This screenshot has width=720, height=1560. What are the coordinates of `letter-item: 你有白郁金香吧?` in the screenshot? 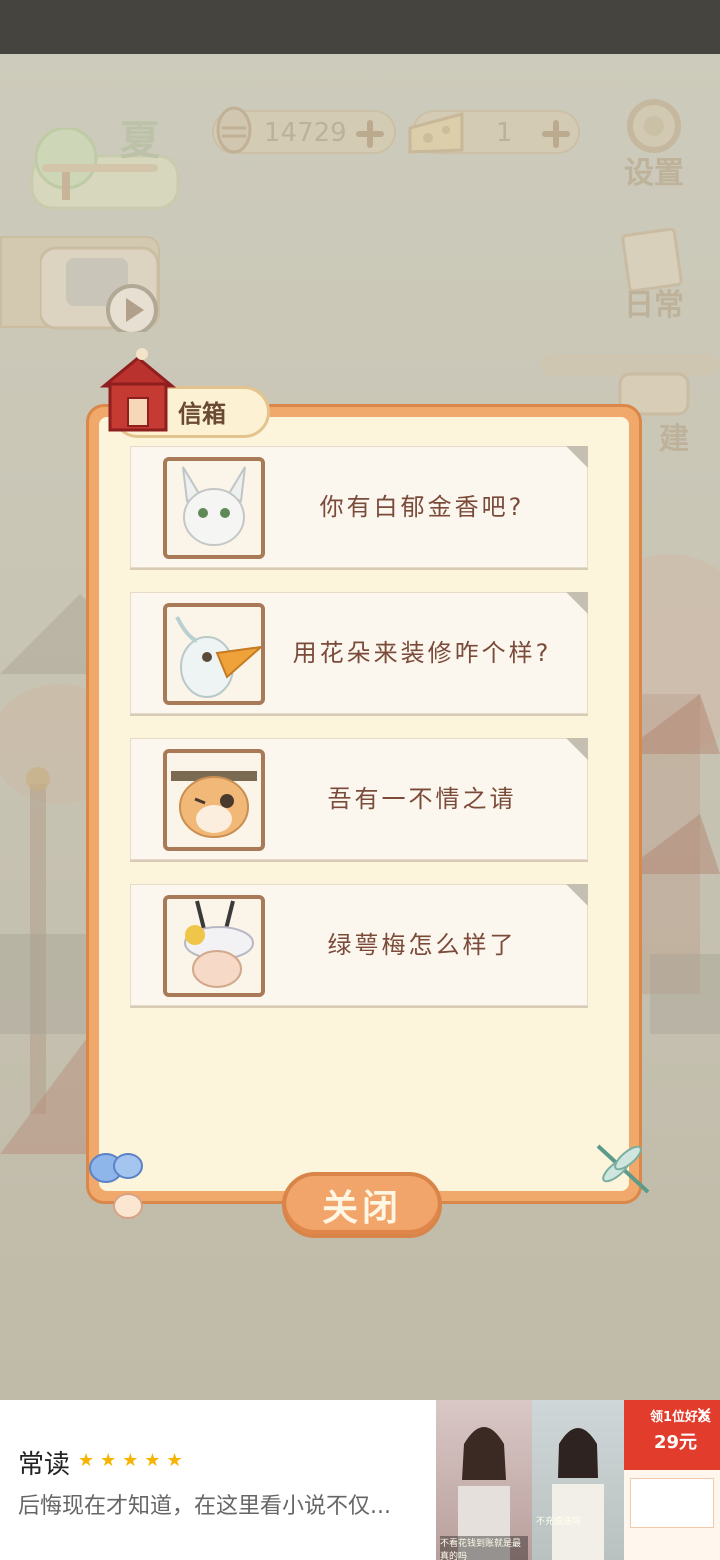 It's located at (359, 507).